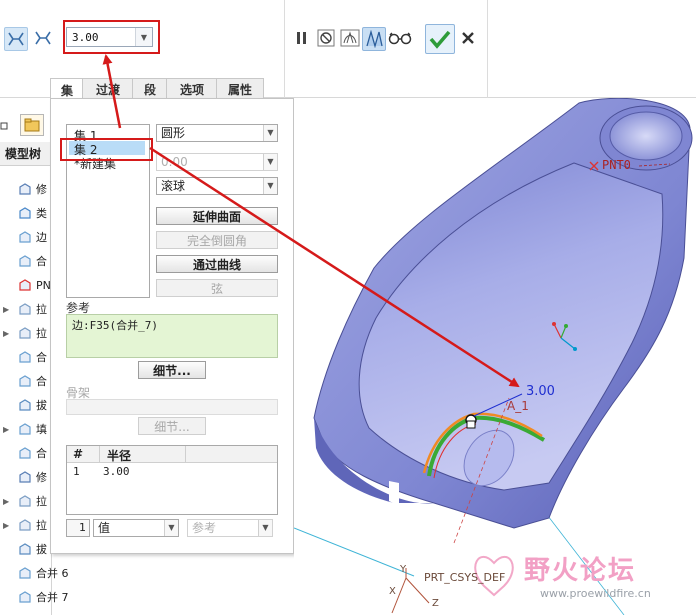 The width and height of the screenshot is (696, 615). What do you see at coordinates (392, 591) in the screenshot?
I see `csys-axis-label-x: X` at bounding box center [392, 591].